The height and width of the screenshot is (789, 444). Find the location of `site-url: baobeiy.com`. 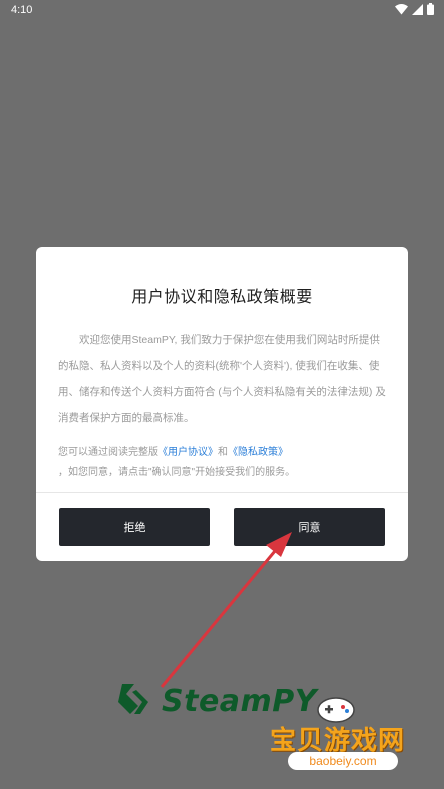

site-url: baobeiy.com is located at coordinates (343, 761).